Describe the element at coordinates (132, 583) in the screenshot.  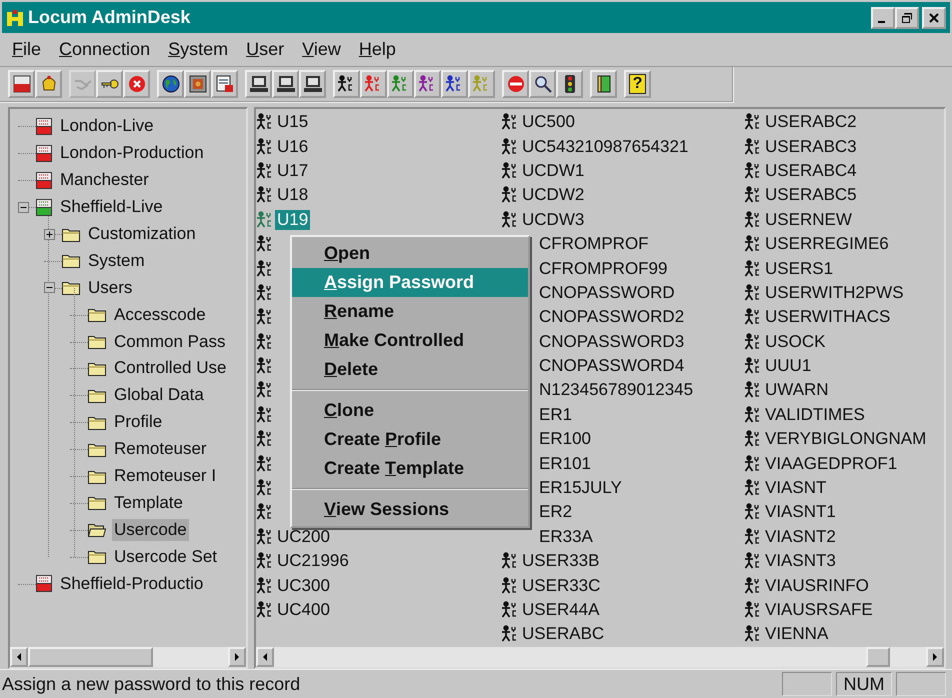
I see `tree-item: Sheffield-Productio` at that location.